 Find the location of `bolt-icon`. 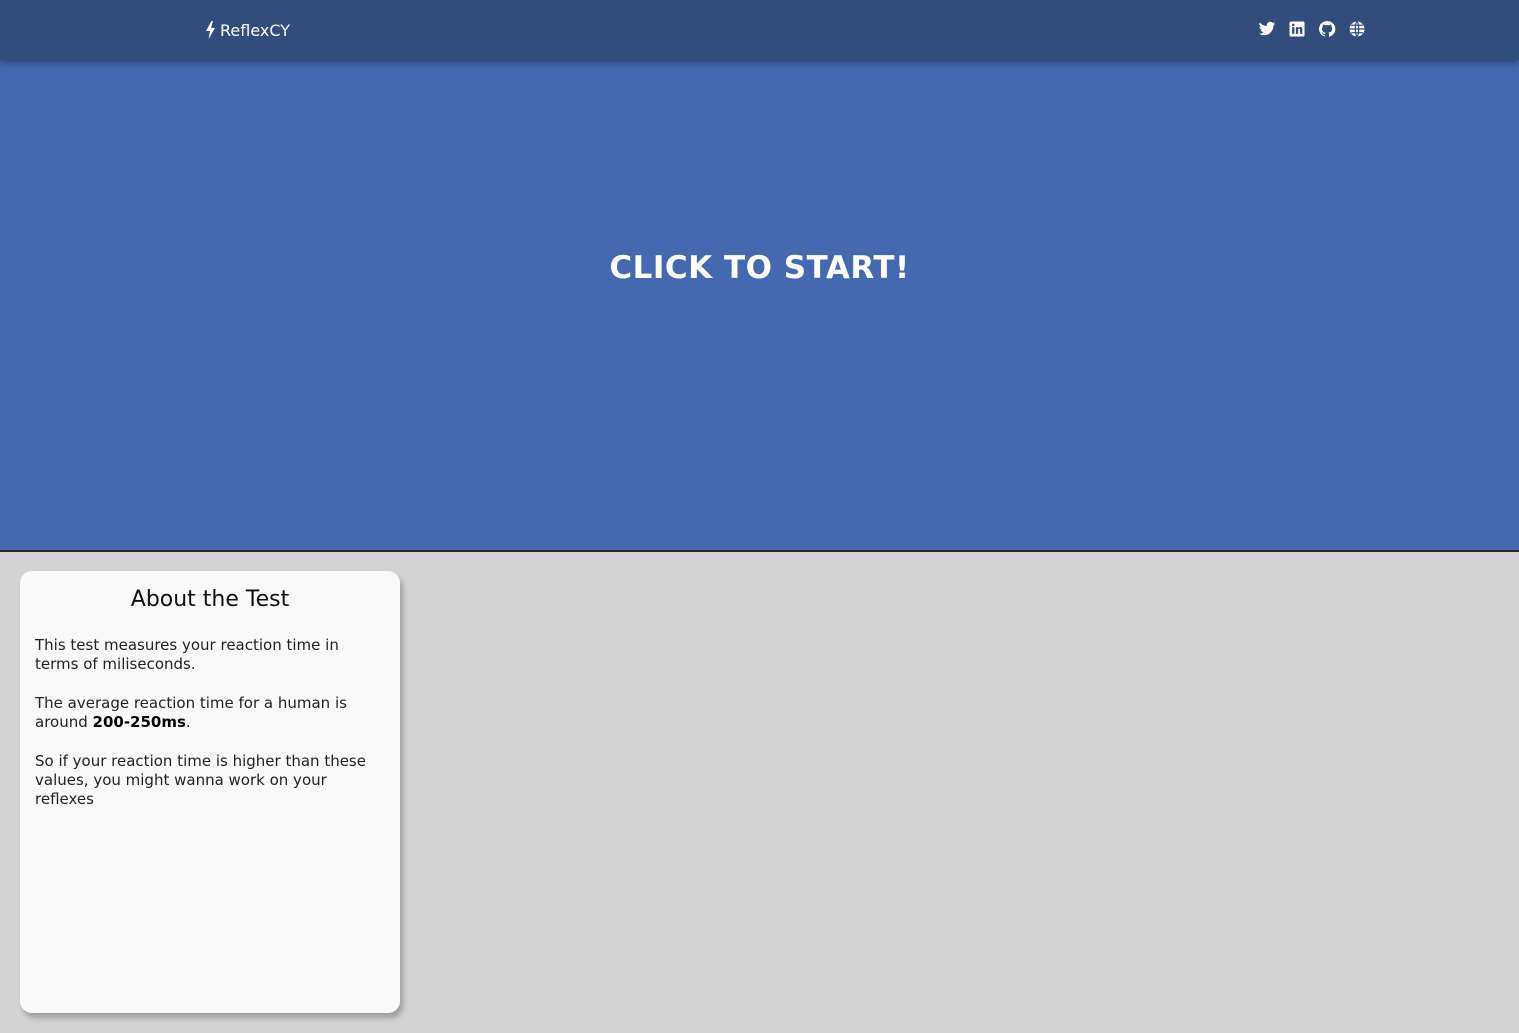

bolt-icon is located at coordinates (210, 30).